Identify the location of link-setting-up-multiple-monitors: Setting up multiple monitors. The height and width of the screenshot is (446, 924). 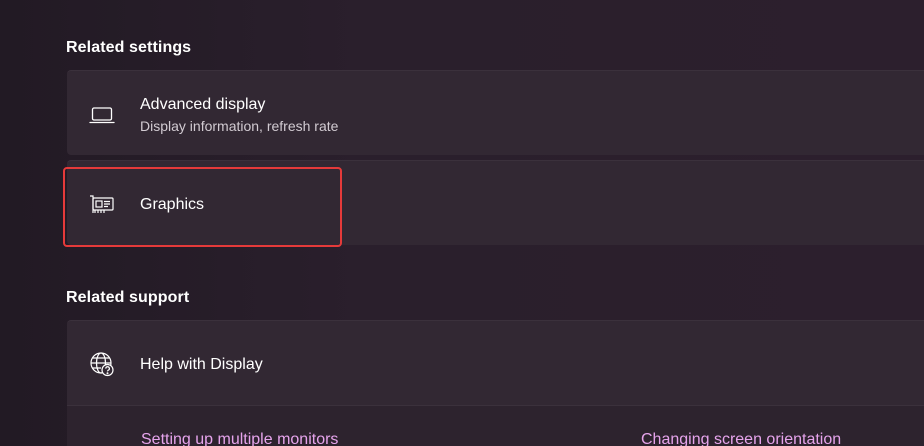
(239, 438).